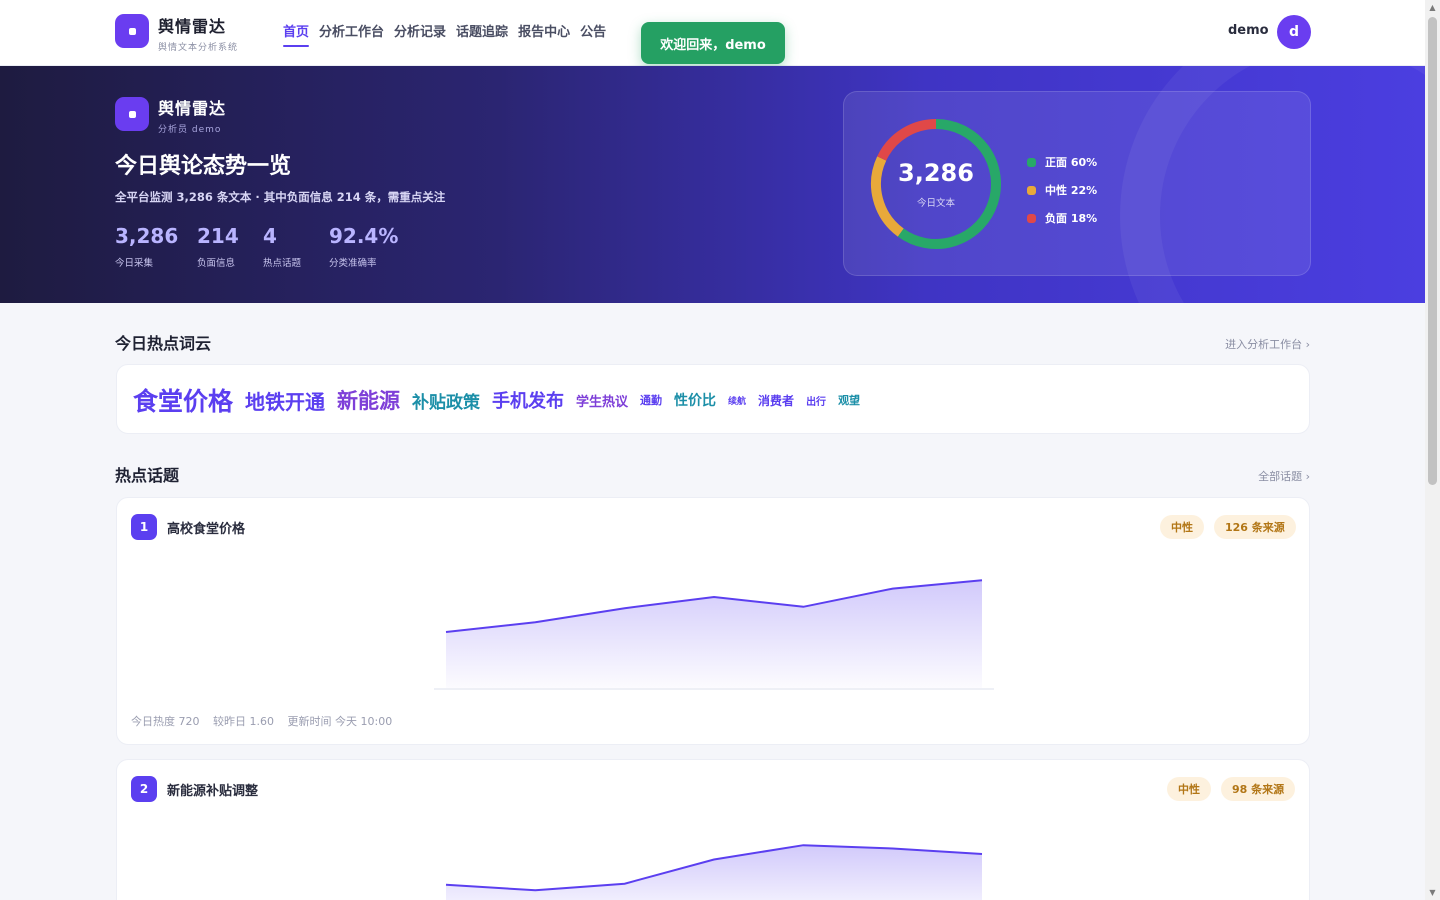  I want to click on stat-value: 3,286, so click(147, 236).